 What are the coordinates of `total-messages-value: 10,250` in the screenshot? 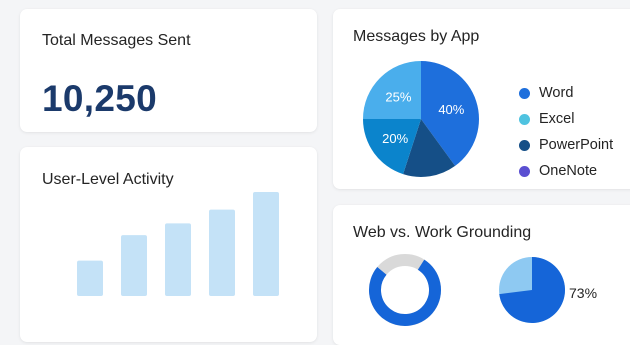 It's located at (99, 98).